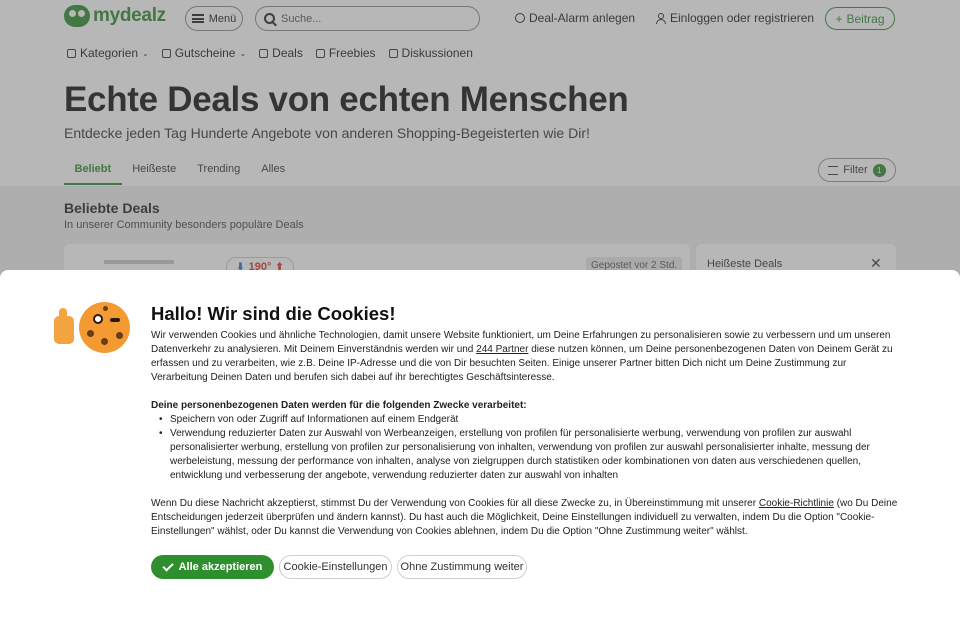 This screenshot has width=960, height=627. I want to click on cookie-settings-button: Cookie-Einstellungen, so click(335, 567).